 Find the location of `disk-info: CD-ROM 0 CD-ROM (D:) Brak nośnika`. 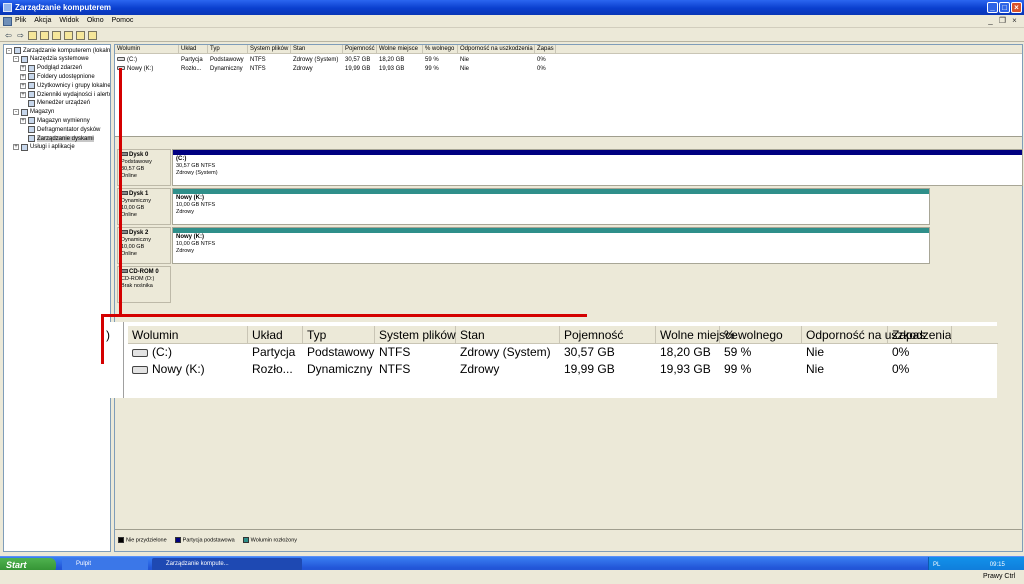

disk-info: CD-ROM 0 CD-ROM (D:) Brak nośnika is located at coordinates (144, 284).